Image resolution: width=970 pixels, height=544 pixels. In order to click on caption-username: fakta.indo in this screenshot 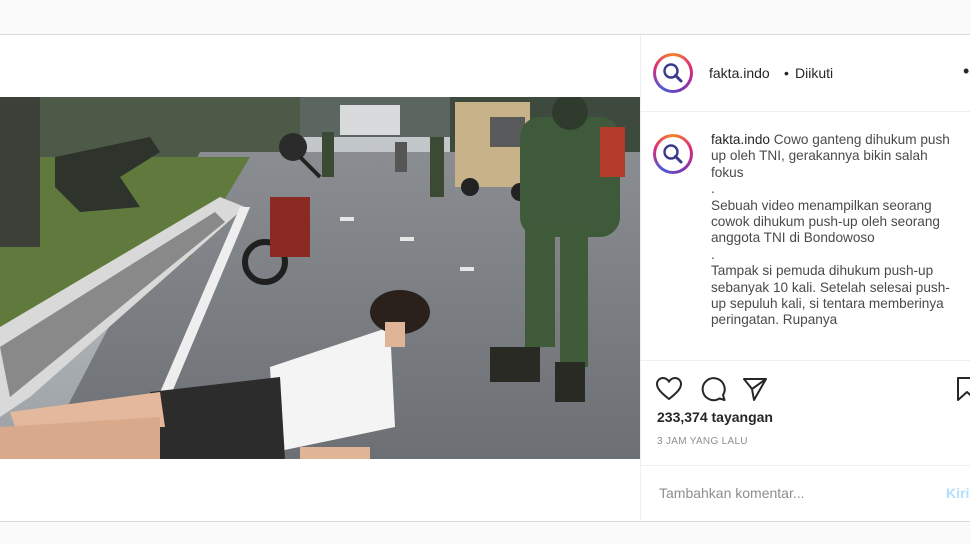, I will do `click(740, 139)`.